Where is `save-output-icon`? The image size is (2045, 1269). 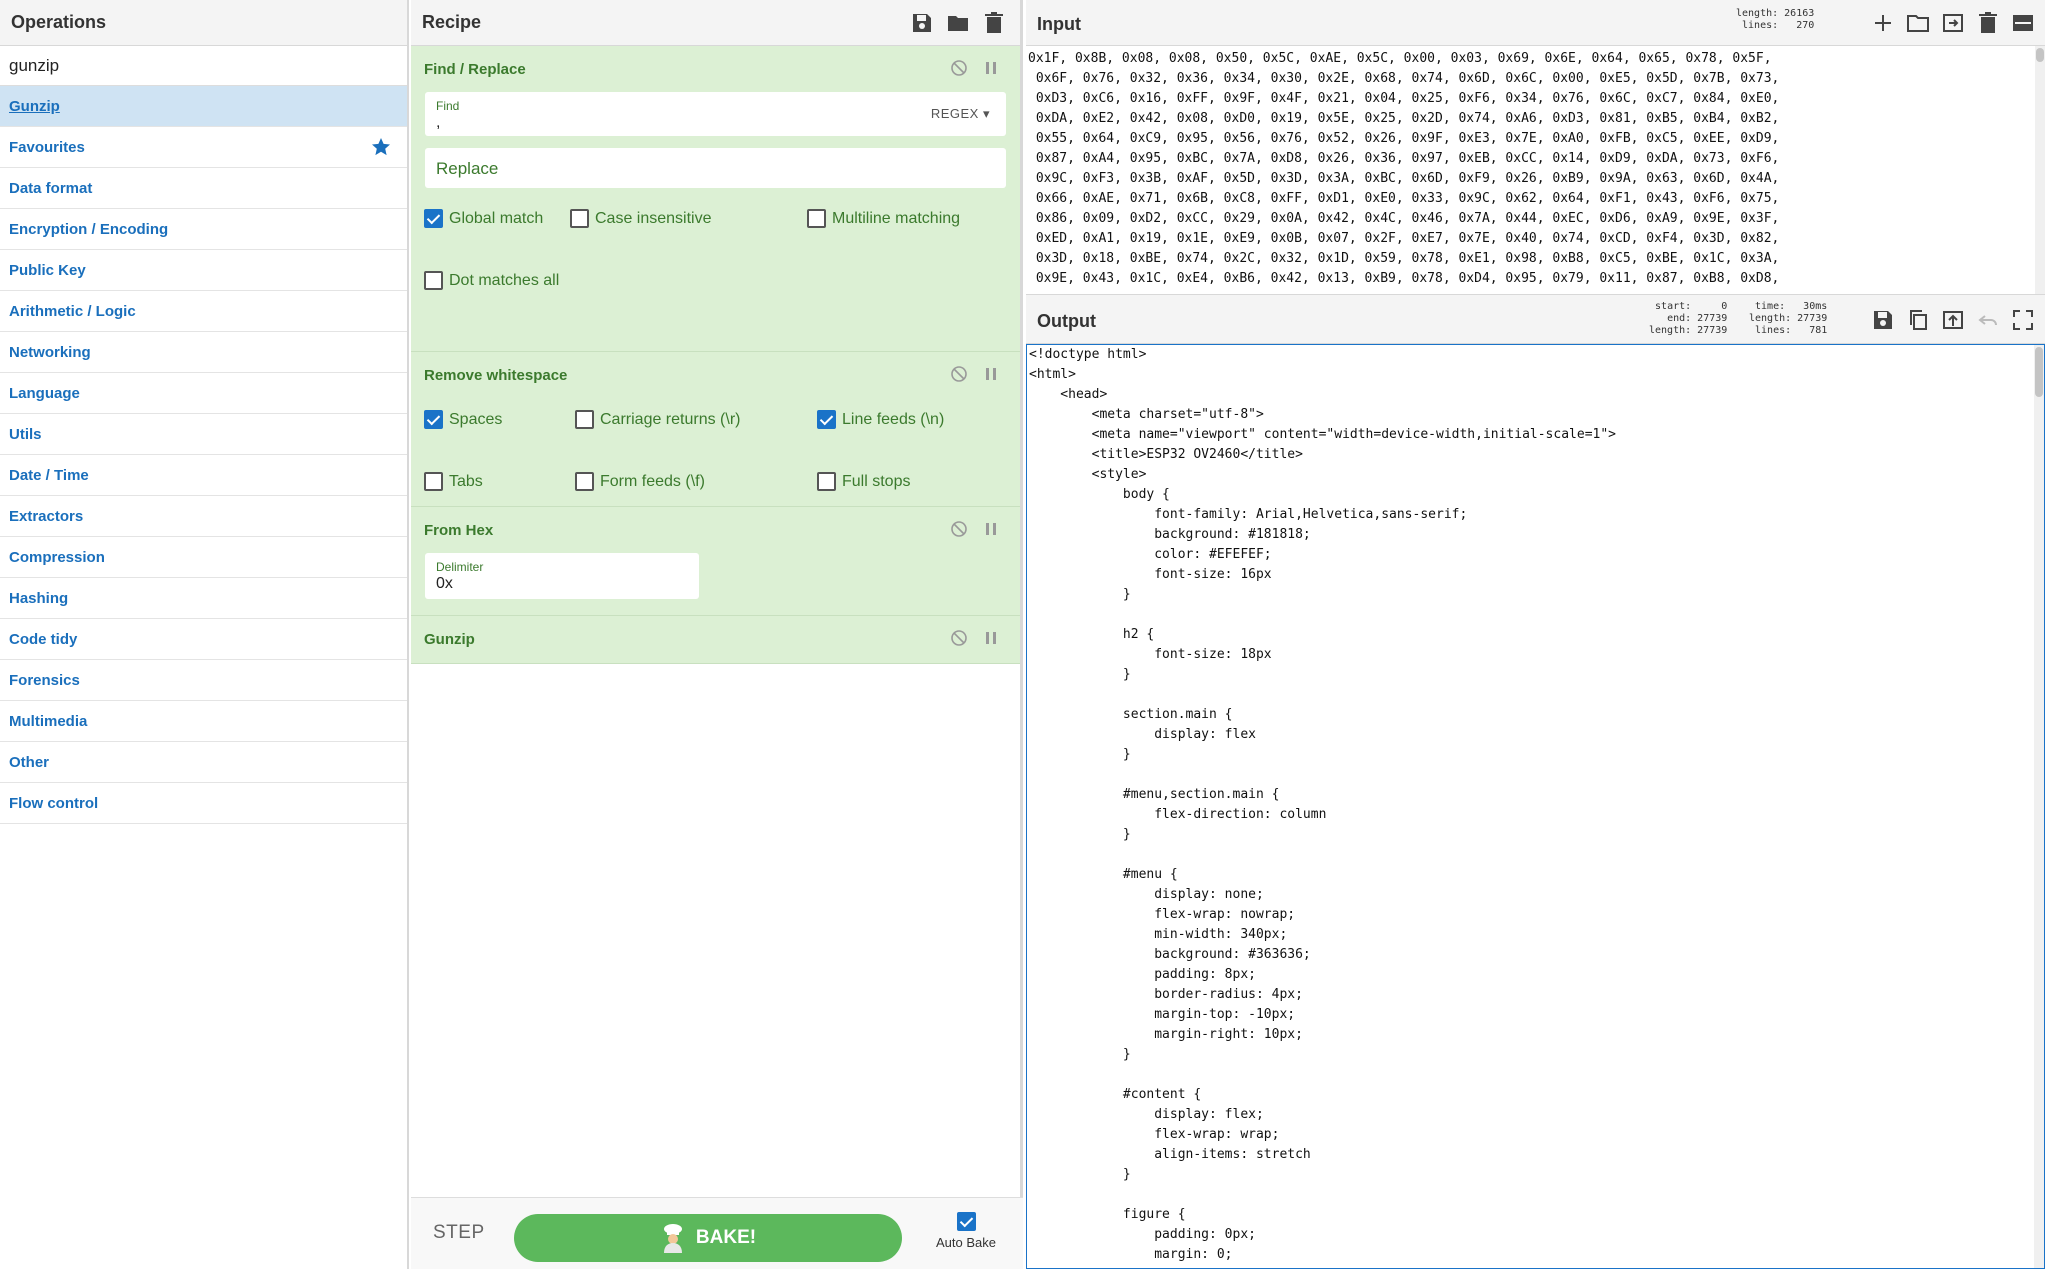 save-output-icon is located at coordinates (1883, 320).